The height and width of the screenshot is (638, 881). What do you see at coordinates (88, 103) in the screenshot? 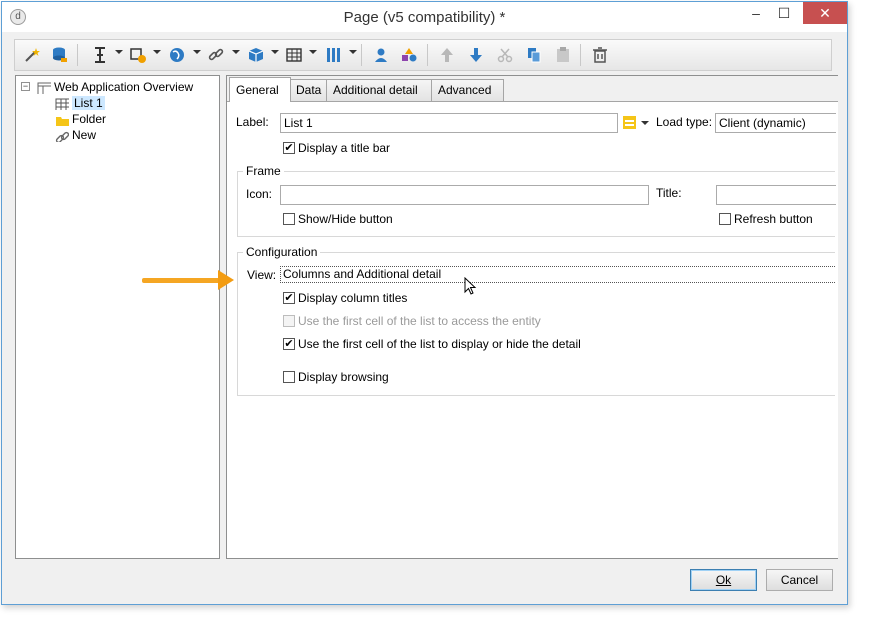
I see `tree-item-label: List 1` at bounding box center [88, 103].